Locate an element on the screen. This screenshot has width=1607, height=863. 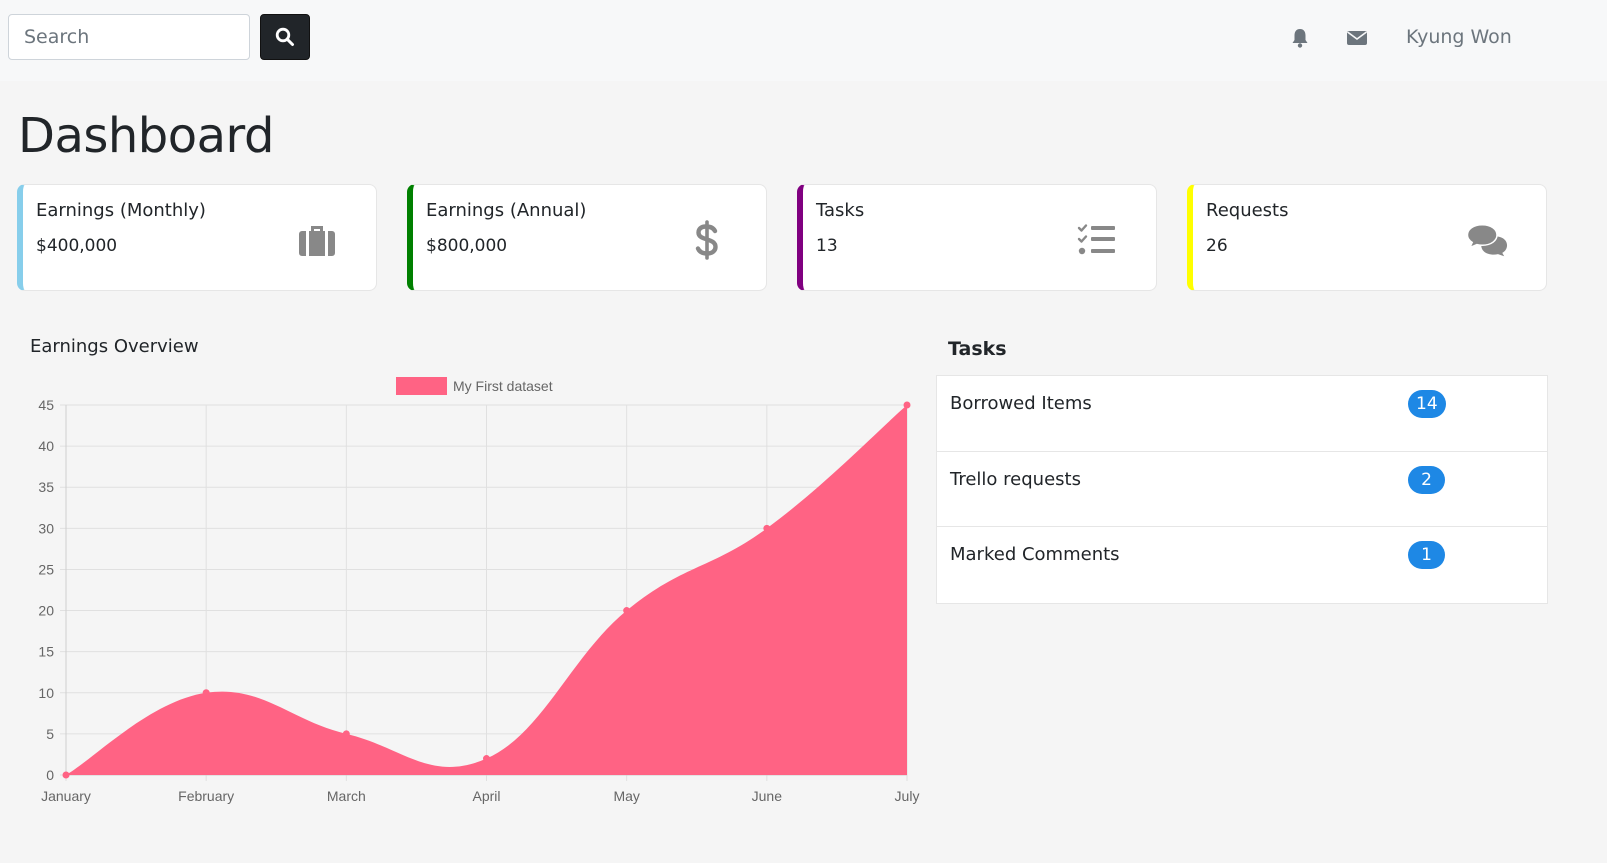
card-value: 26 is located at coordinates (1217, 246).